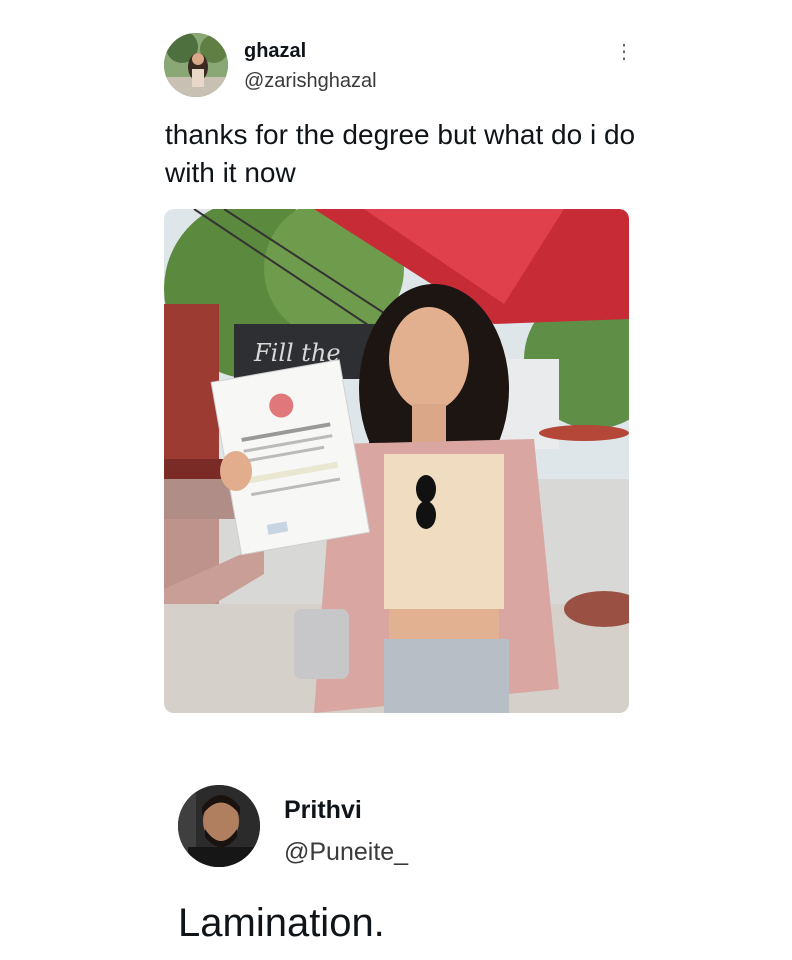  I want to click on author-handle: @zarishghazal, so click(310, 81).